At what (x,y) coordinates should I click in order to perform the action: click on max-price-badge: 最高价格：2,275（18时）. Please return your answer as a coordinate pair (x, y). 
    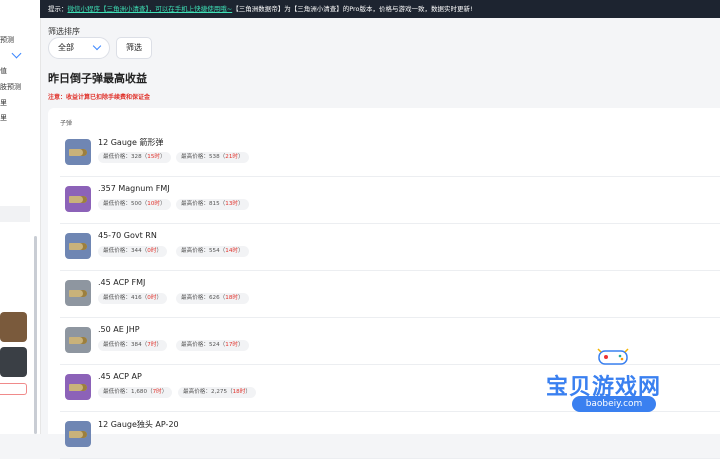
    Looking at the image, I should click on (217, 392).